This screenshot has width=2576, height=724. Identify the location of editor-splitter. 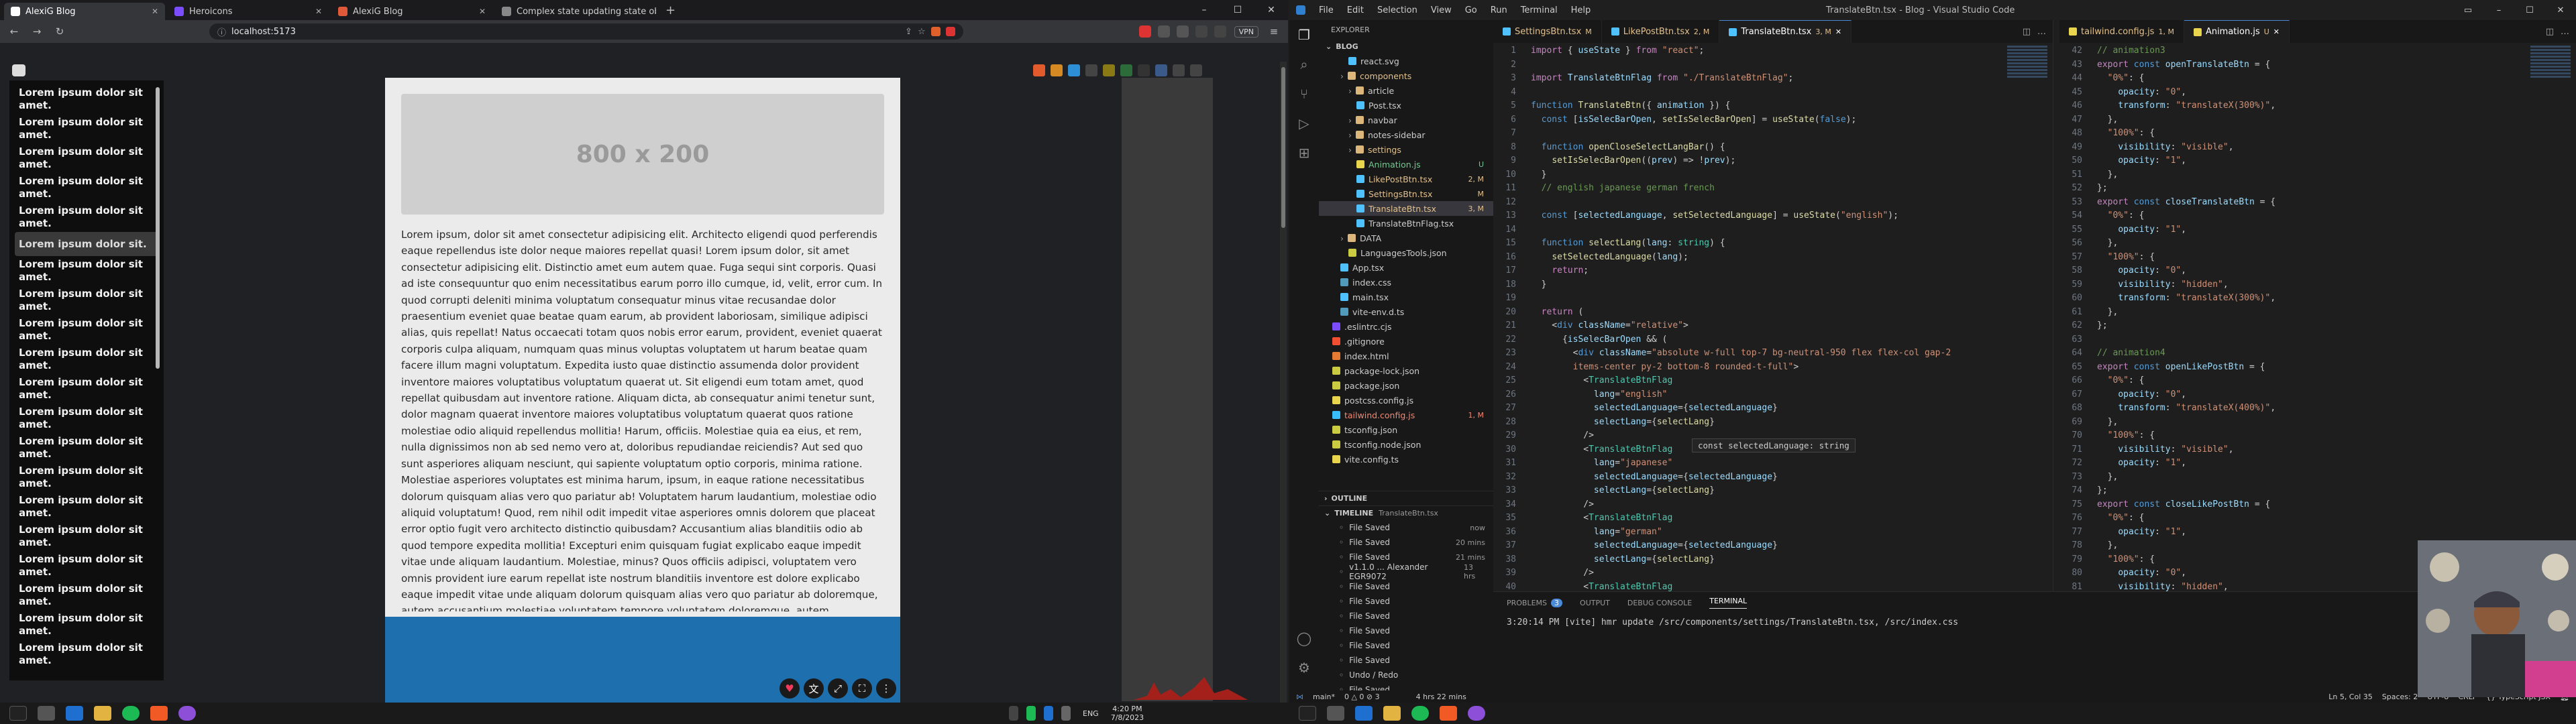
(2056, 305).